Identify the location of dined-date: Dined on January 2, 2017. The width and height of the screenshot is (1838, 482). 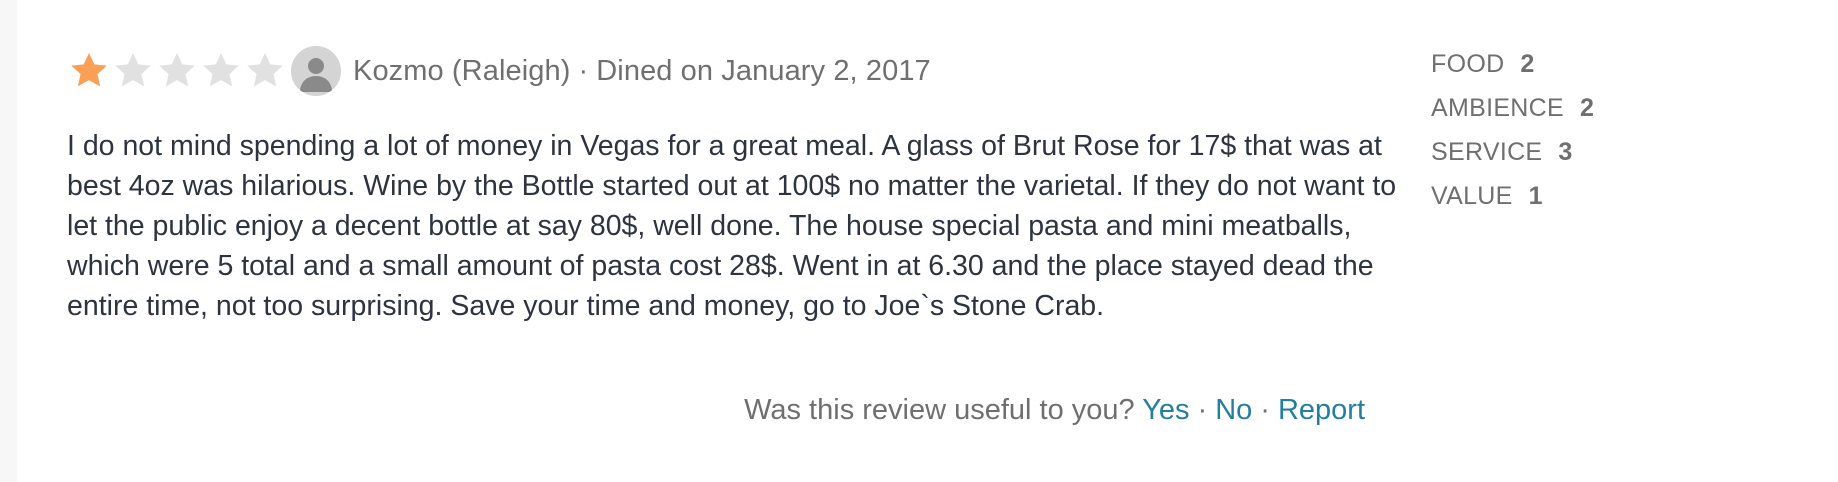
(763, 70).